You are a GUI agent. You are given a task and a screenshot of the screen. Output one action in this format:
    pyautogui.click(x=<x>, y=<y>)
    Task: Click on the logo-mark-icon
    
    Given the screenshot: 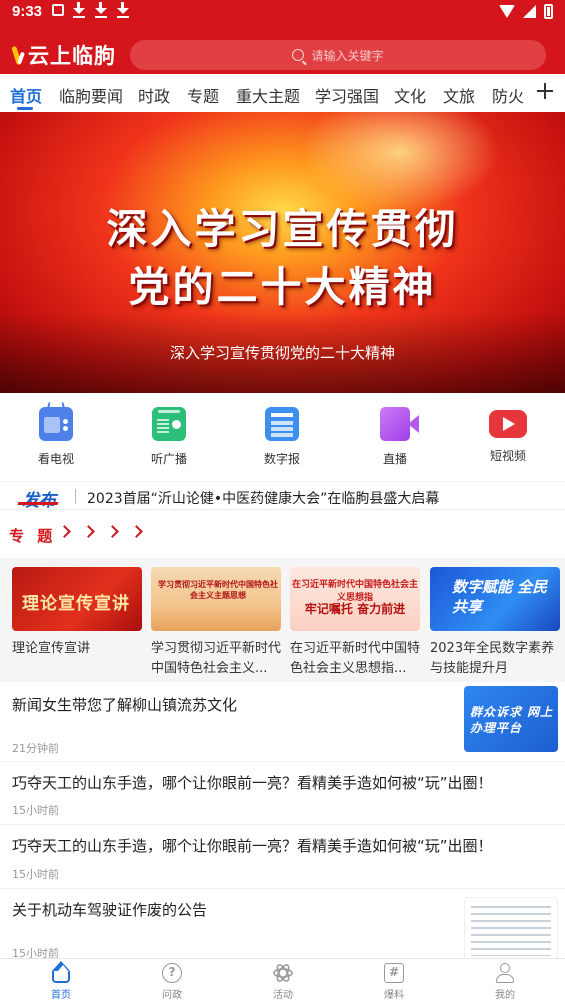 What is the action you would take?
    pyautogui.click(x=19, y=55)
    